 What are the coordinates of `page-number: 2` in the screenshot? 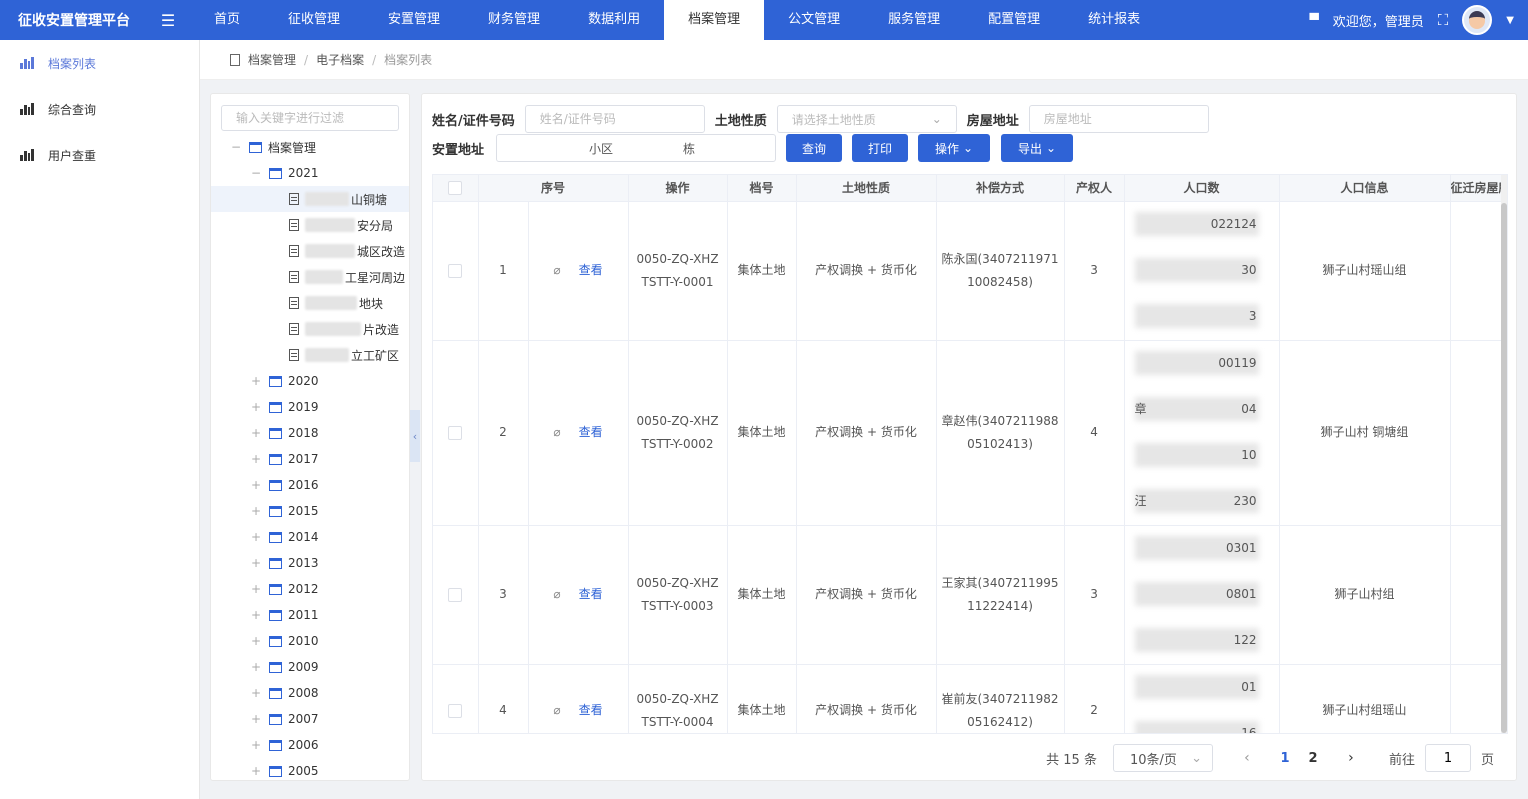 It's located at (1313, 758).